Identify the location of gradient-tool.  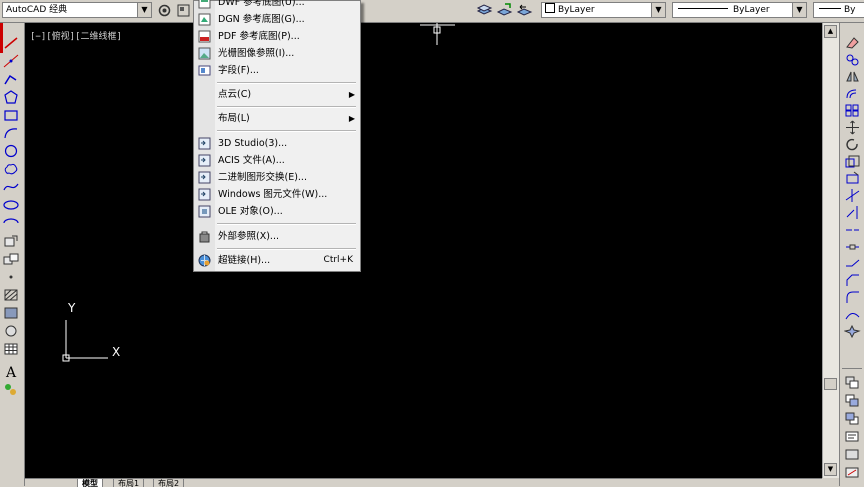
(11, 313).